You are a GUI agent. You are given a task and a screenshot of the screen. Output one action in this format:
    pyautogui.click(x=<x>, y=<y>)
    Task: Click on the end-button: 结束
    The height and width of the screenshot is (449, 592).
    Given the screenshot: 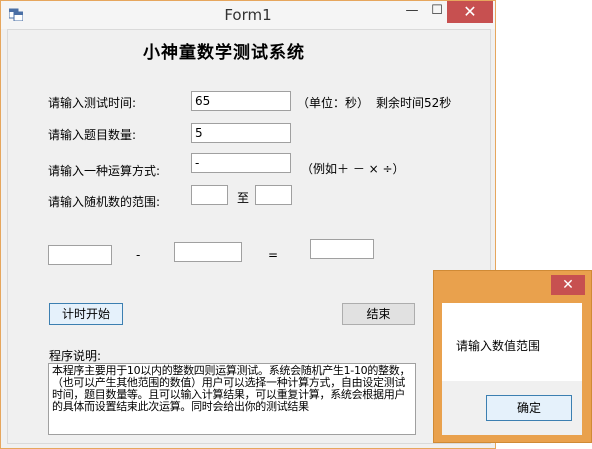 What is the action you would take?
    pyautogui.click(x=378, y=314)
    